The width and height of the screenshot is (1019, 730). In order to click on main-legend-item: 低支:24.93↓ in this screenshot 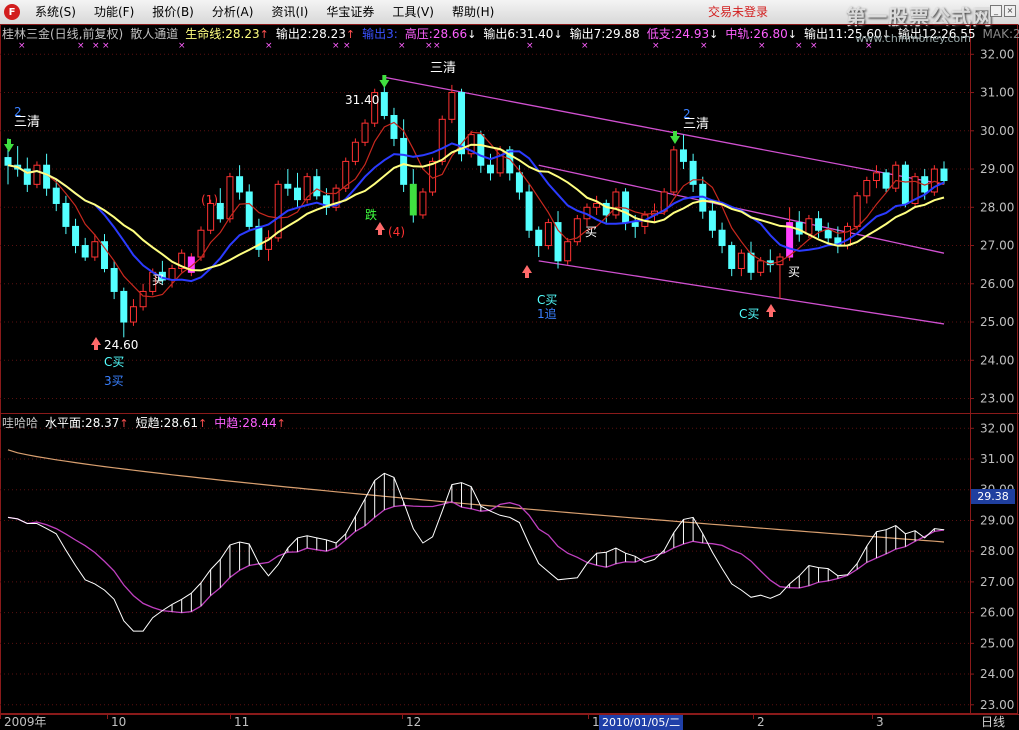, I will do `click(683, 34)`.